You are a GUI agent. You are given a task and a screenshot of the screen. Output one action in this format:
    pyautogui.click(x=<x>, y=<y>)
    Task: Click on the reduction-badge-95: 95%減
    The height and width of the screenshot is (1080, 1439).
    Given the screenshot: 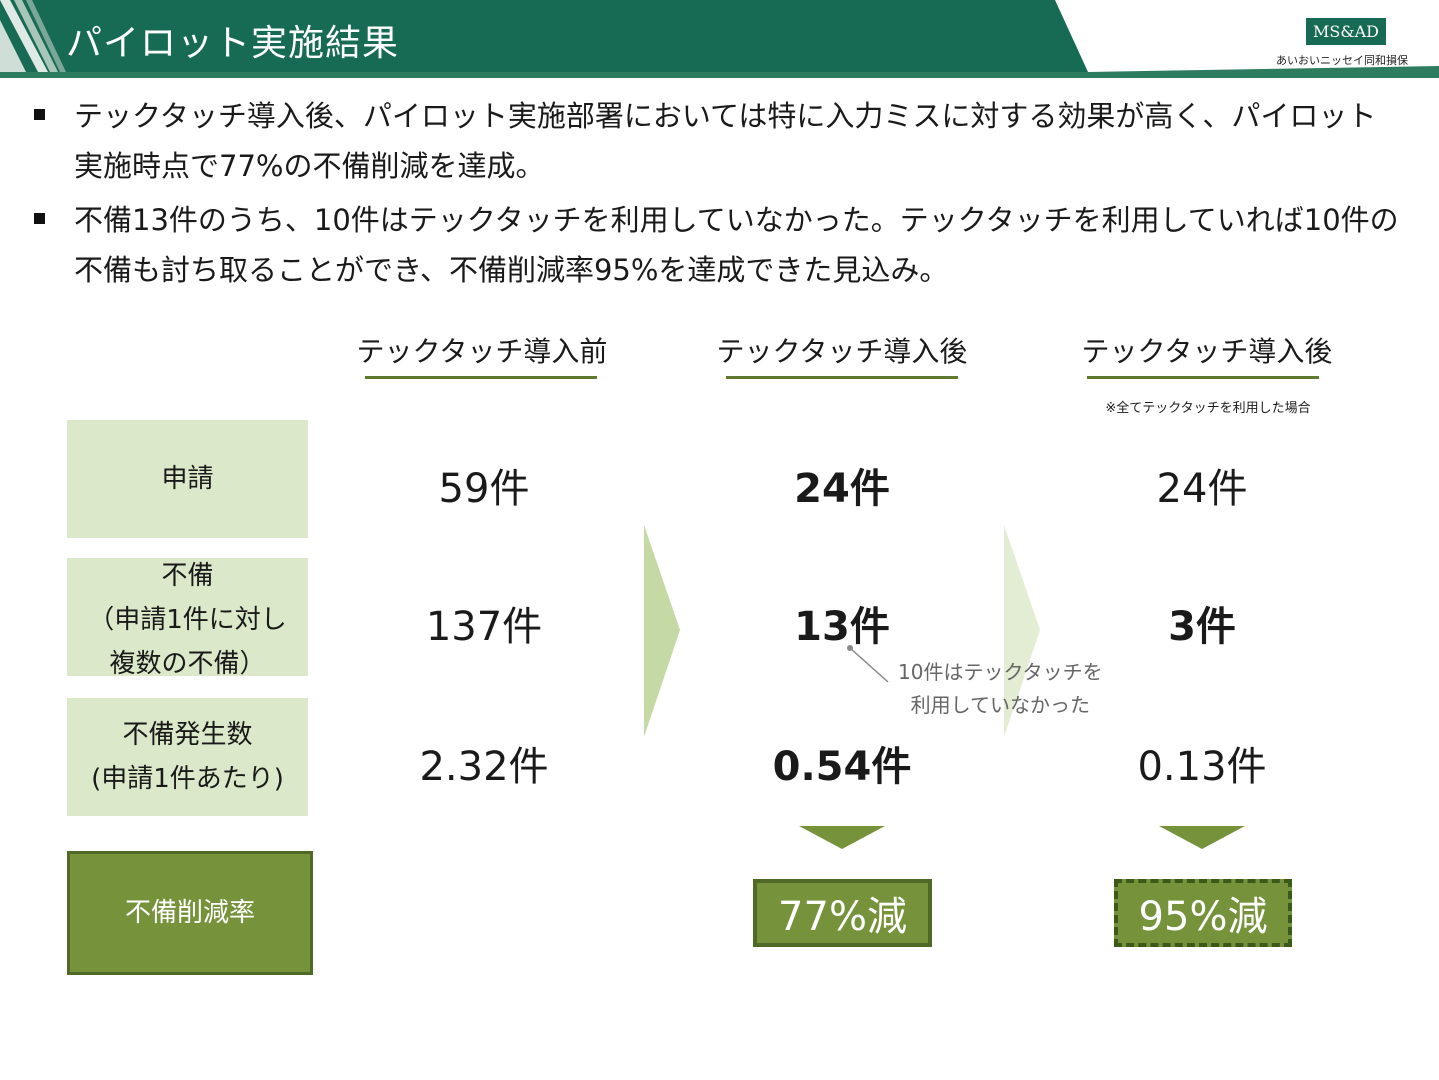 What is the action you would take?
    pyautogui.click(x=1203, y=913)
    